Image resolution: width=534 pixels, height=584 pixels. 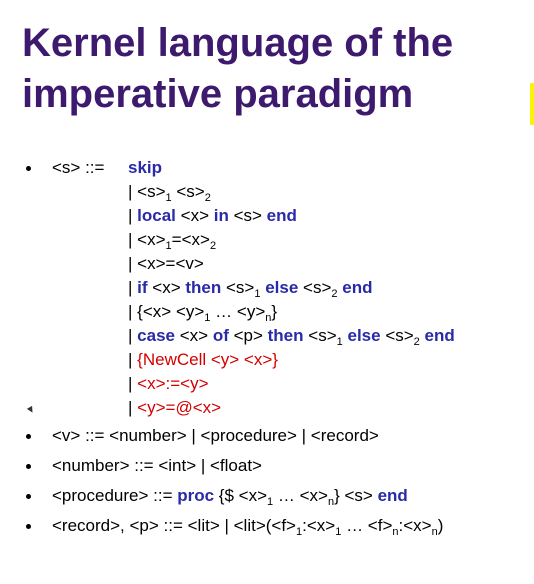 I want to click on of-keyword: of, so click(x=220, y=335).